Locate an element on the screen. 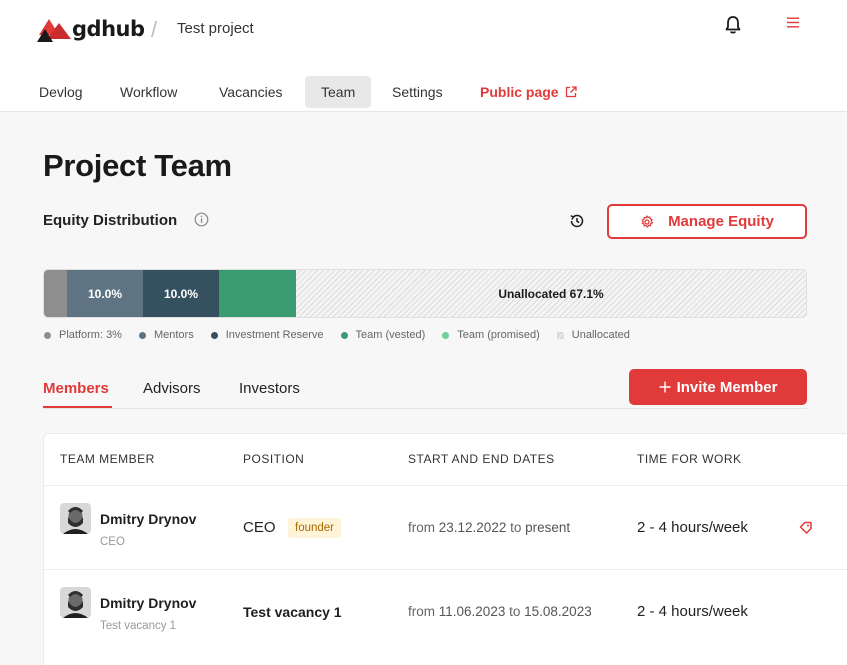  legend-item-team-vested: Team (vested) is located at coordinates (383, 335).